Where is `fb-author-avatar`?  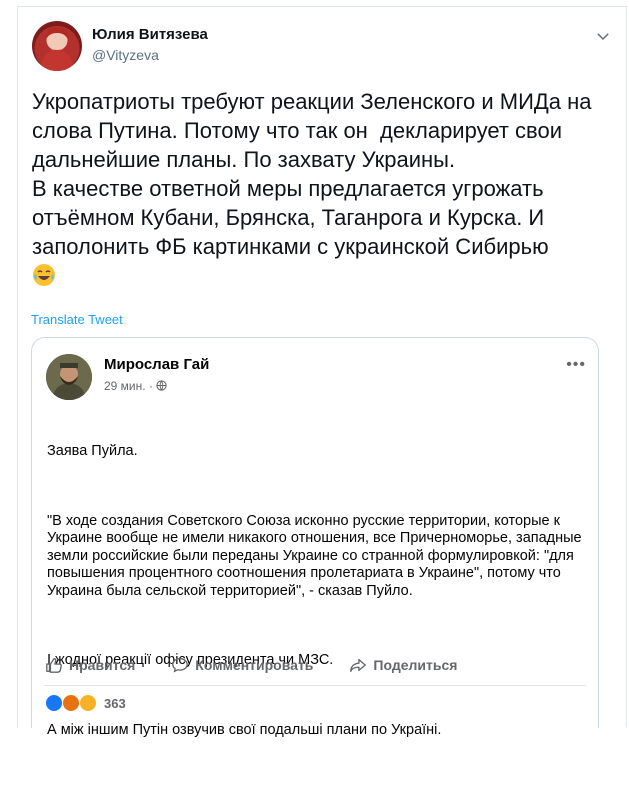
fb-author-avatar is located at coordinates (69, 377).